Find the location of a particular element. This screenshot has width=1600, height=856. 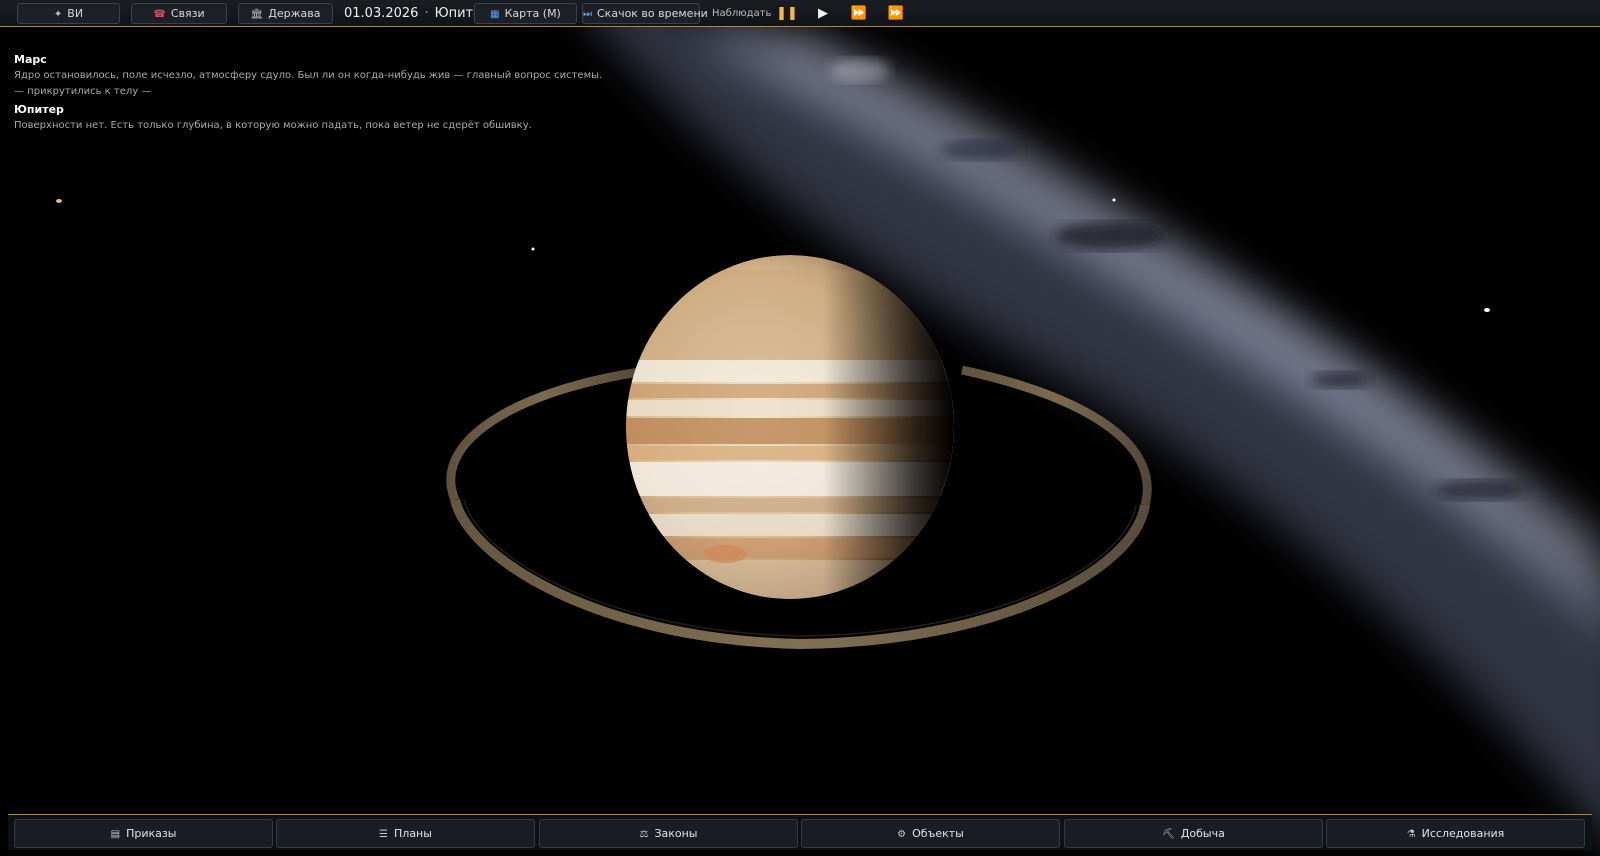

sparkle-icon: ✦ is located at coordinates (58, 14).